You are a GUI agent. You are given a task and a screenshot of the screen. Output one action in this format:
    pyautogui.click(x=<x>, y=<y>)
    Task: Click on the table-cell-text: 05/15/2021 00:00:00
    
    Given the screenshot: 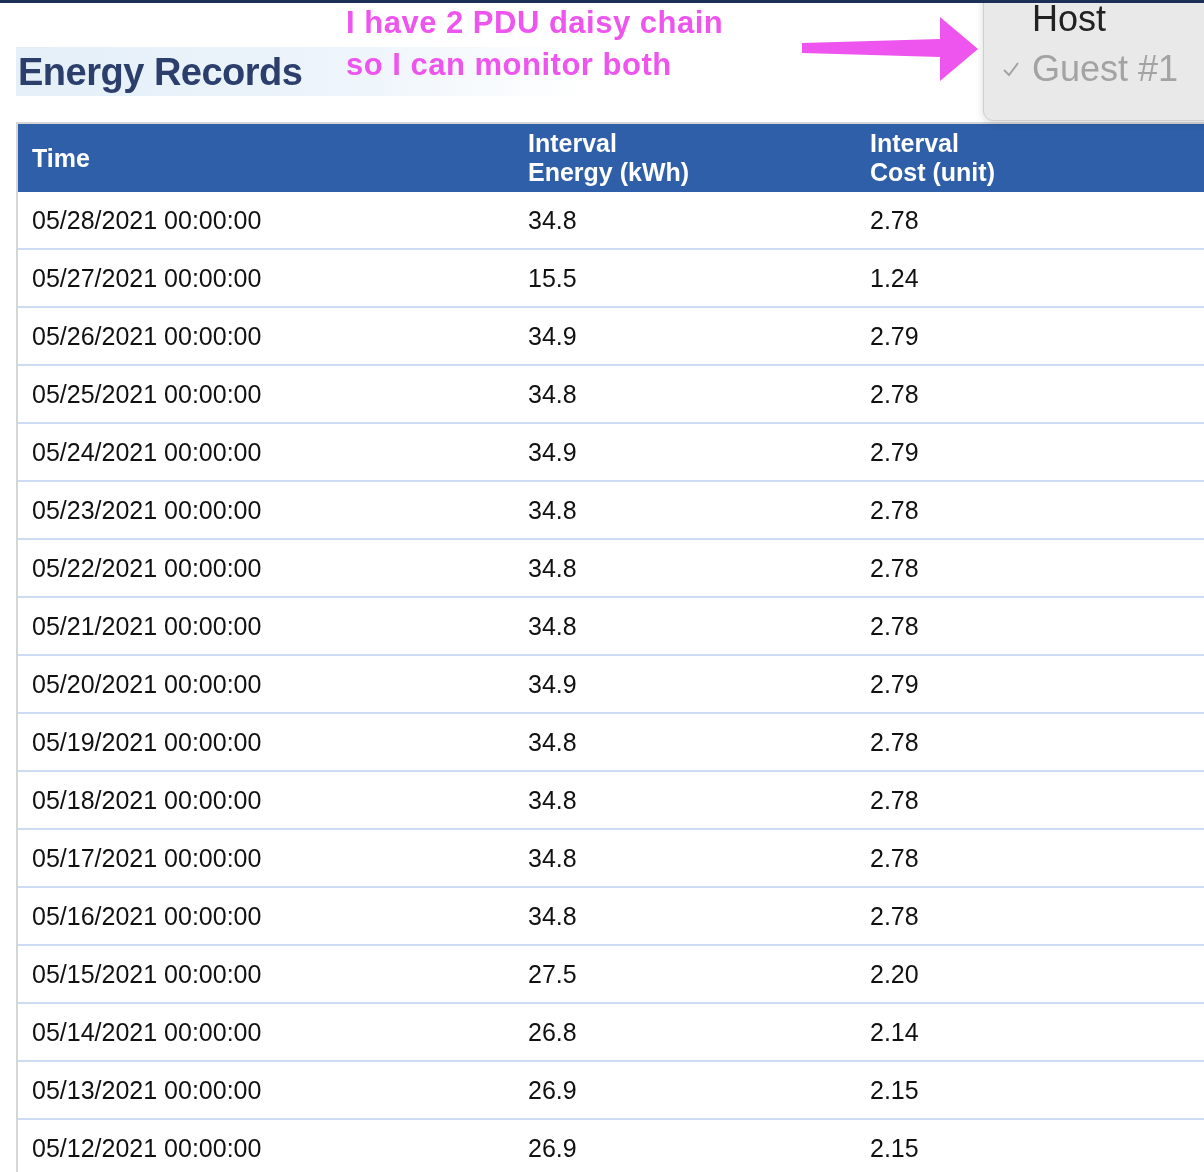 What is the action you would take?
    pyautogui.click(x=147, y=974)
    